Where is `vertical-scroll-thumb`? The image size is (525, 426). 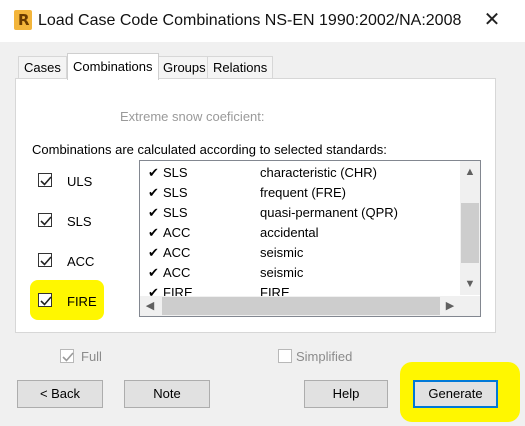
vertical-scroll-thumb is located at coordinates (470, 233).